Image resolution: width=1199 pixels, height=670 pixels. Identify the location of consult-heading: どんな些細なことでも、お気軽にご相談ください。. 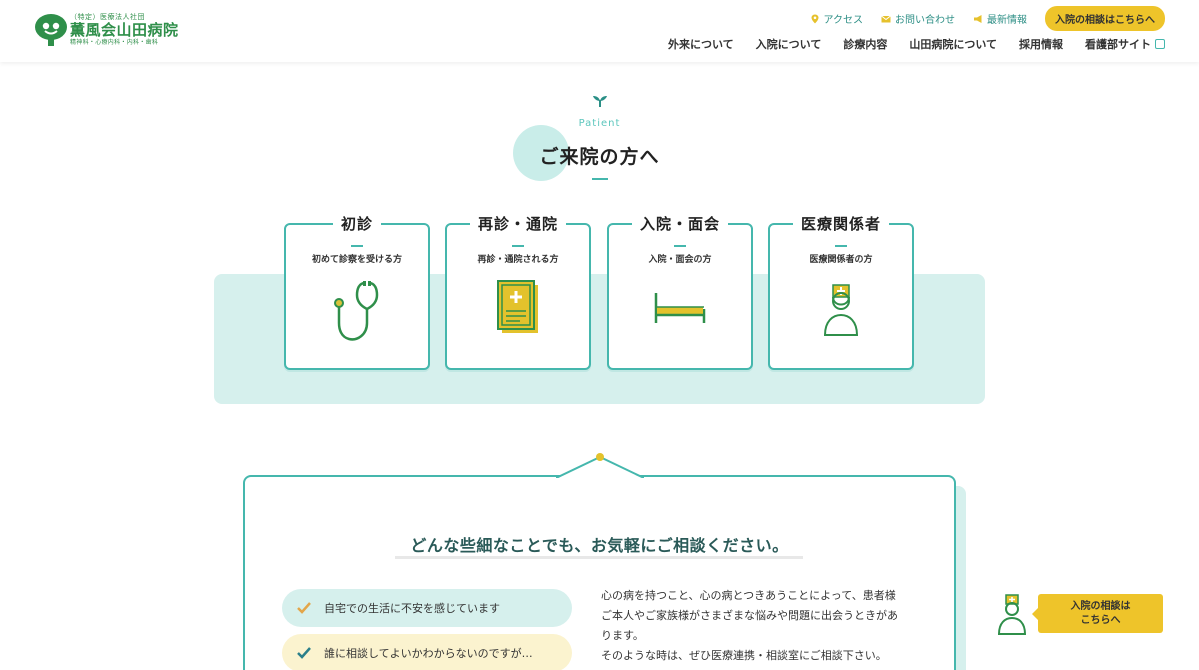
(599, 545).